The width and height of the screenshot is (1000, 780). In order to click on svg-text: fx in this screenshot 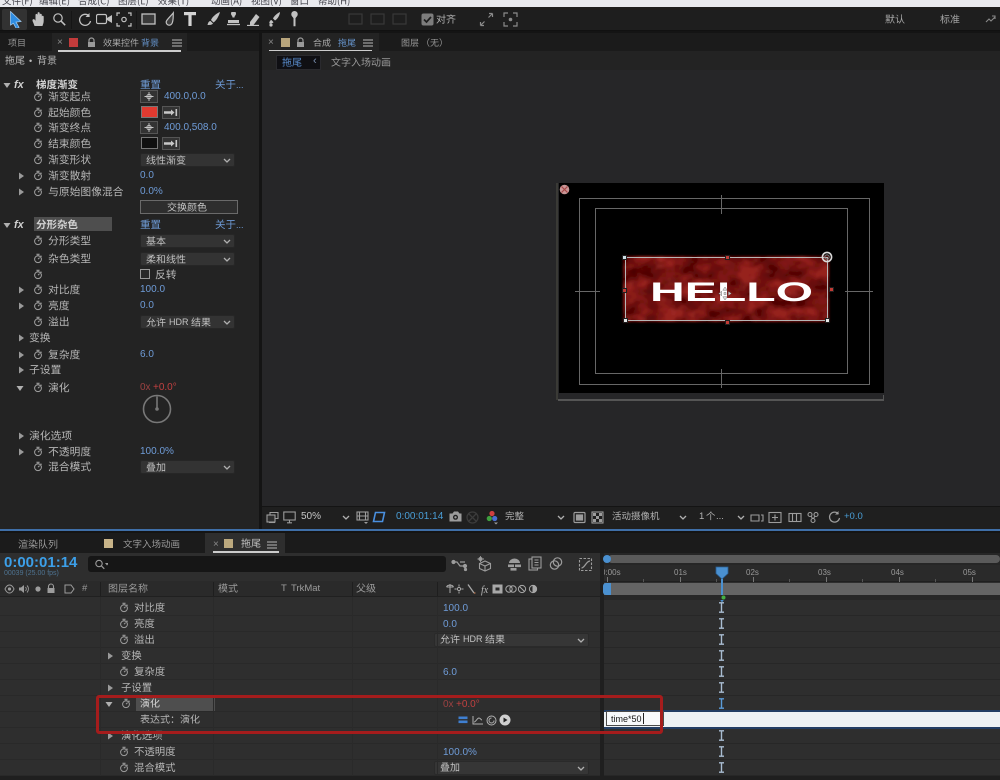, I will do `click(485, 590)`.